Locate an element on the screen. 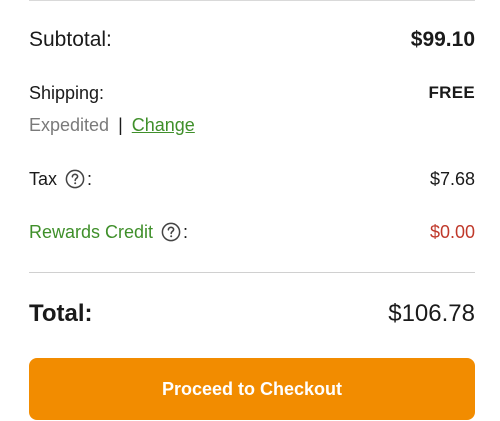  total-label: Total: is located at coordinates (61, 313).